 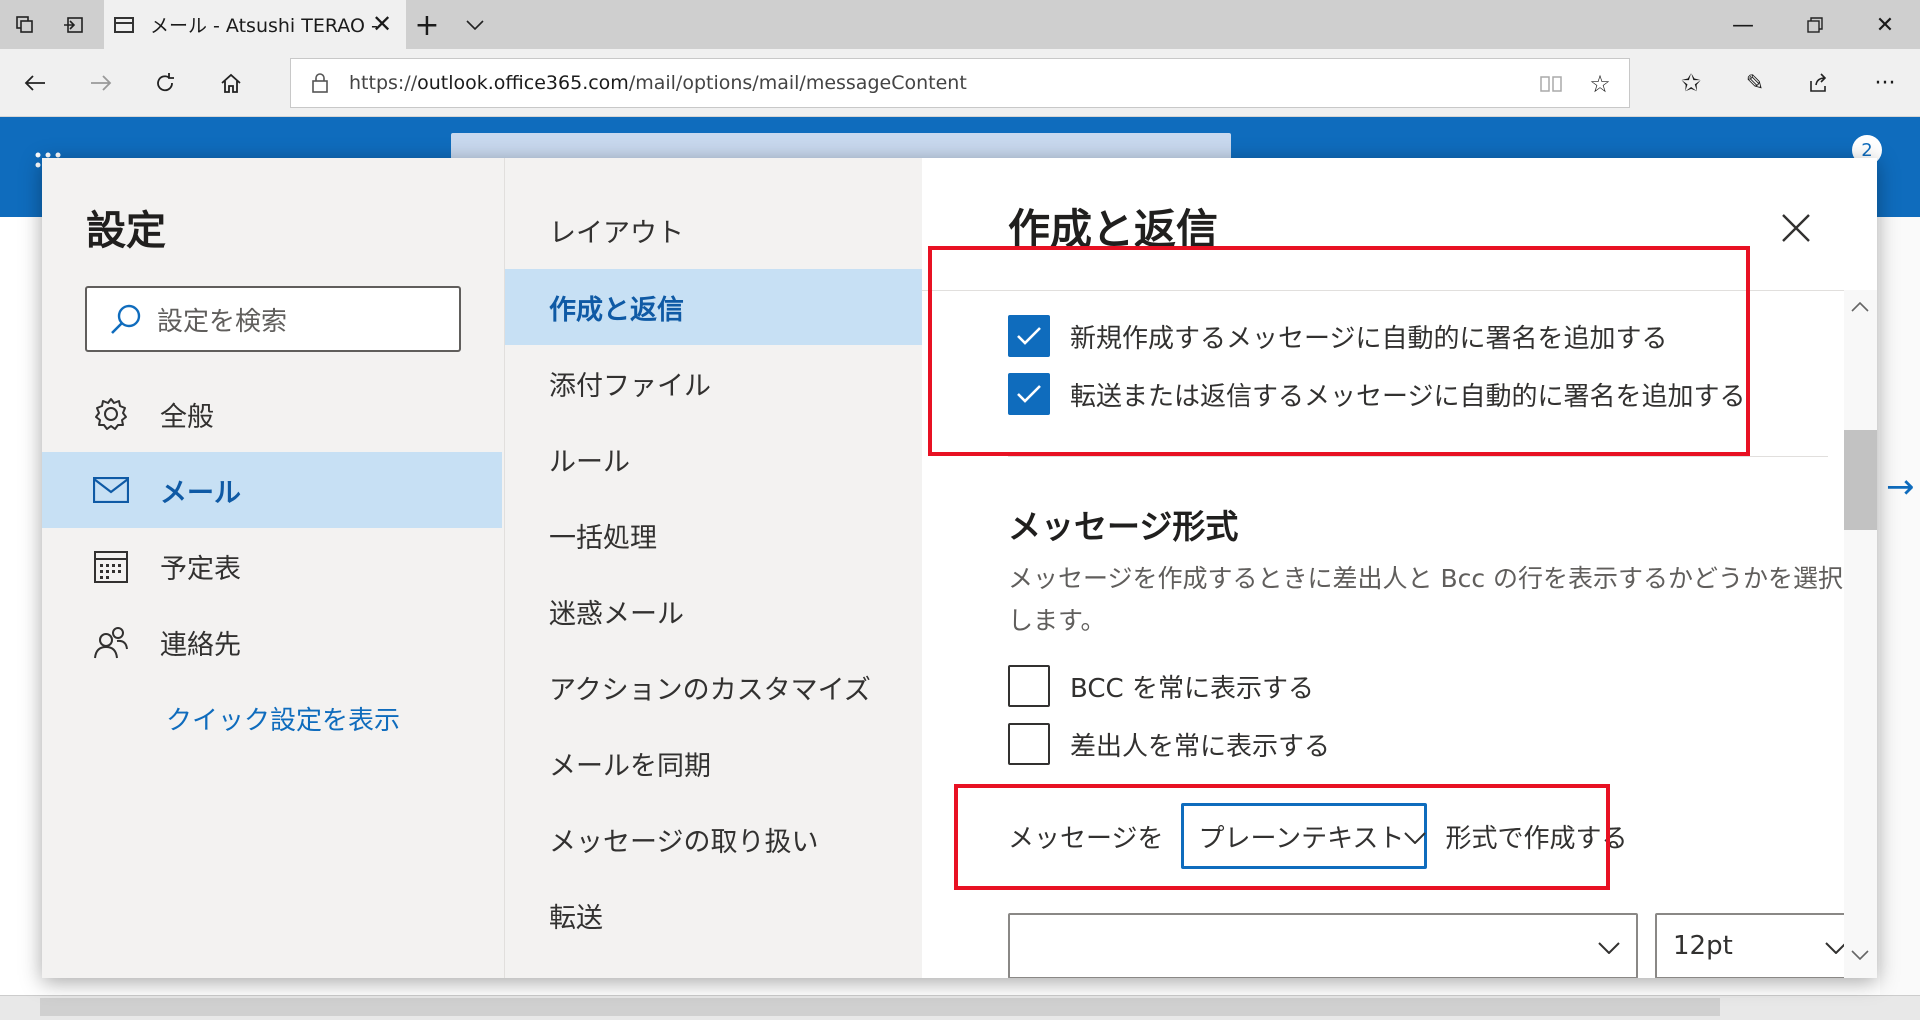 I want to click on forward-icon, so click(x=101, y=83).